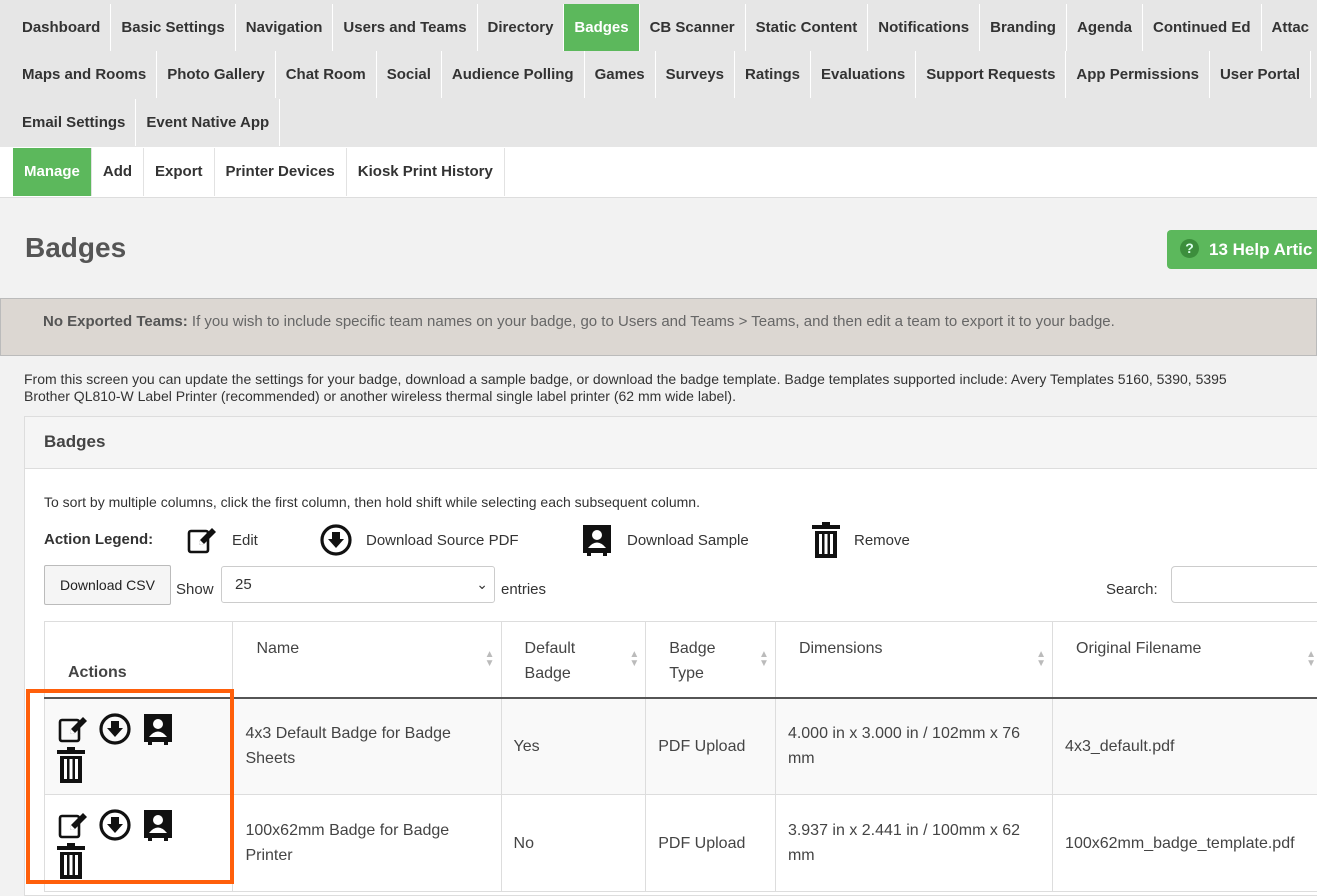 The width and height of the screenshot is (1317, 896). Describe the element at coordinates (216, 74) in the screenshot. I see `nav-item-photo-gallery: Photo Gallery` at that location.